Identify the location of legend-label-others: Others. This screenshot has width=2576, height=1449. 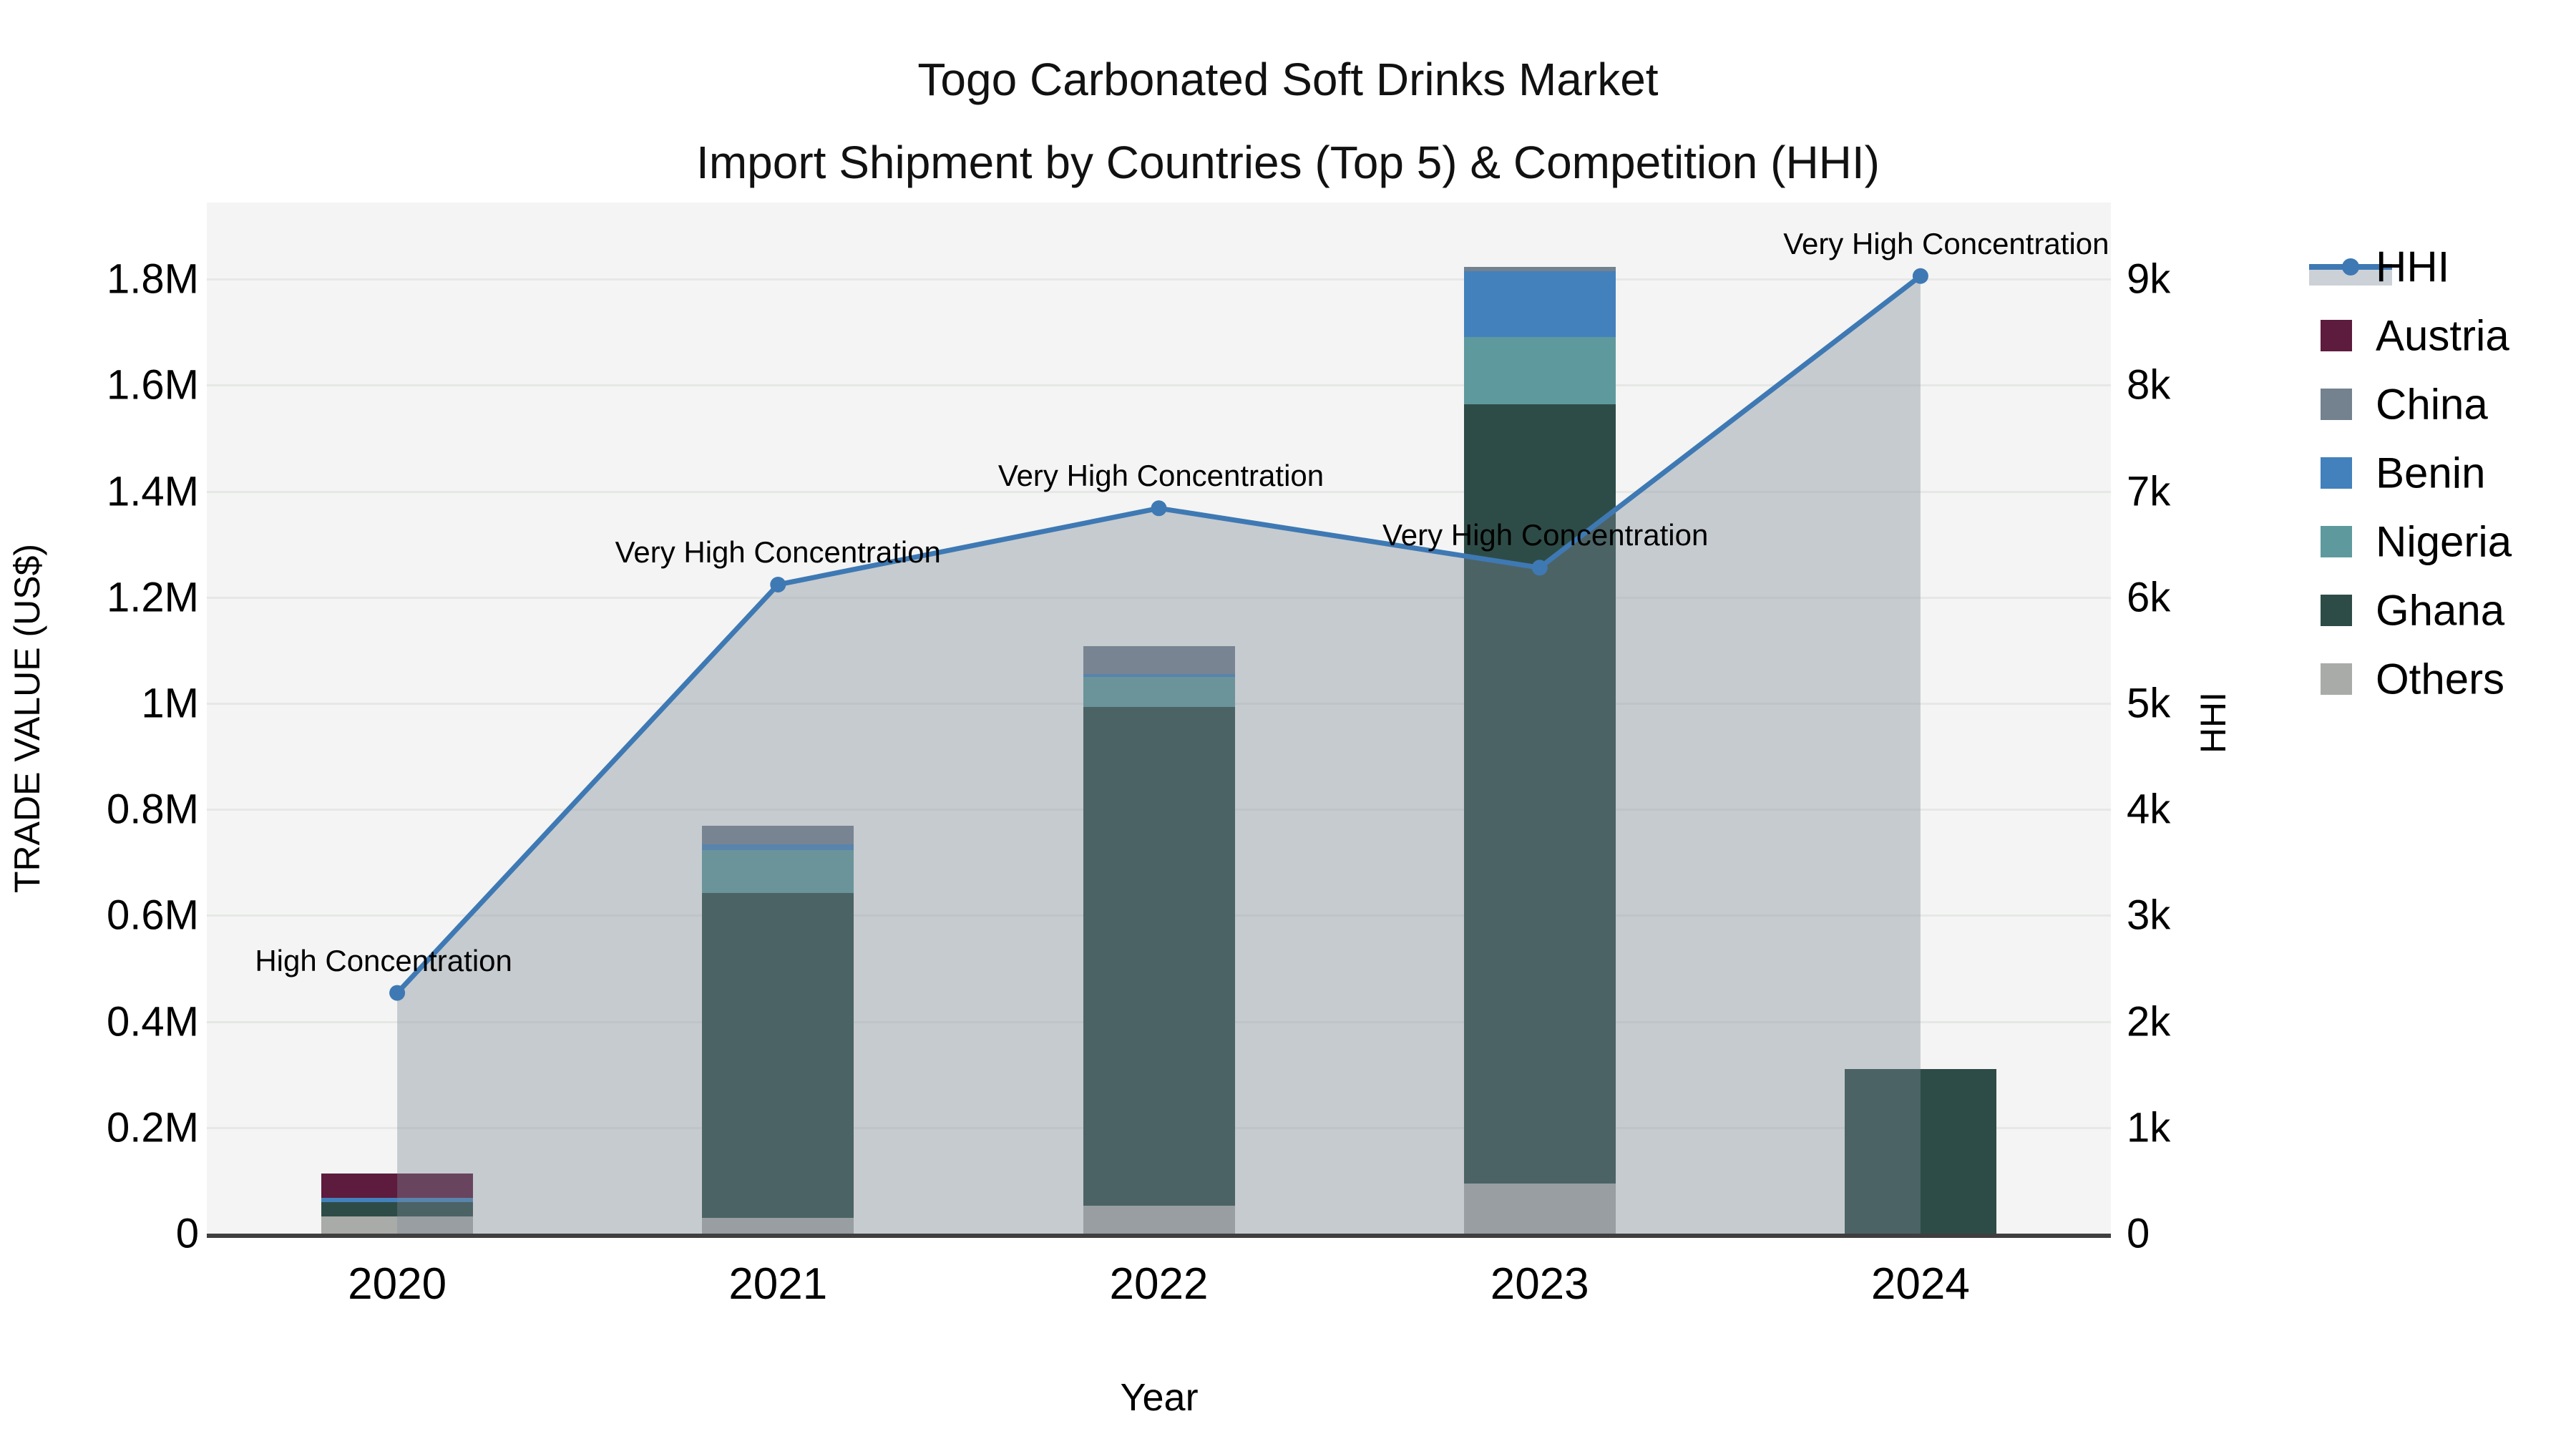
(2440, 679).